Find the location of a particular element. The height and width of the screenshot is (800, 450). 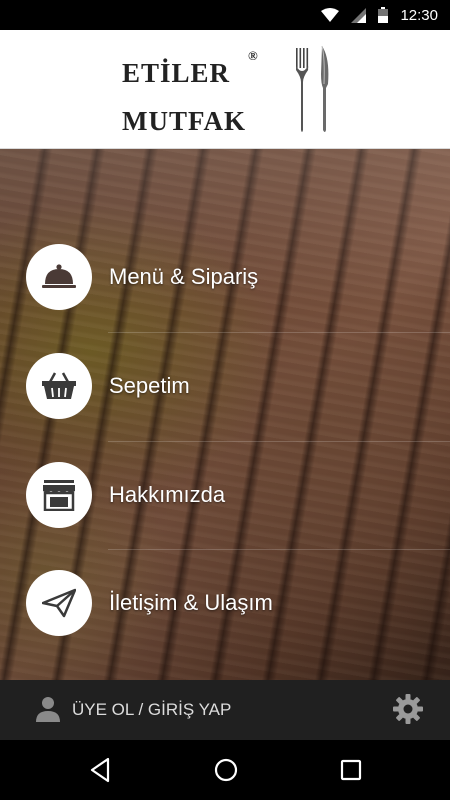

menu-item-basket: Sepetim is located at coordinates (225, 386).